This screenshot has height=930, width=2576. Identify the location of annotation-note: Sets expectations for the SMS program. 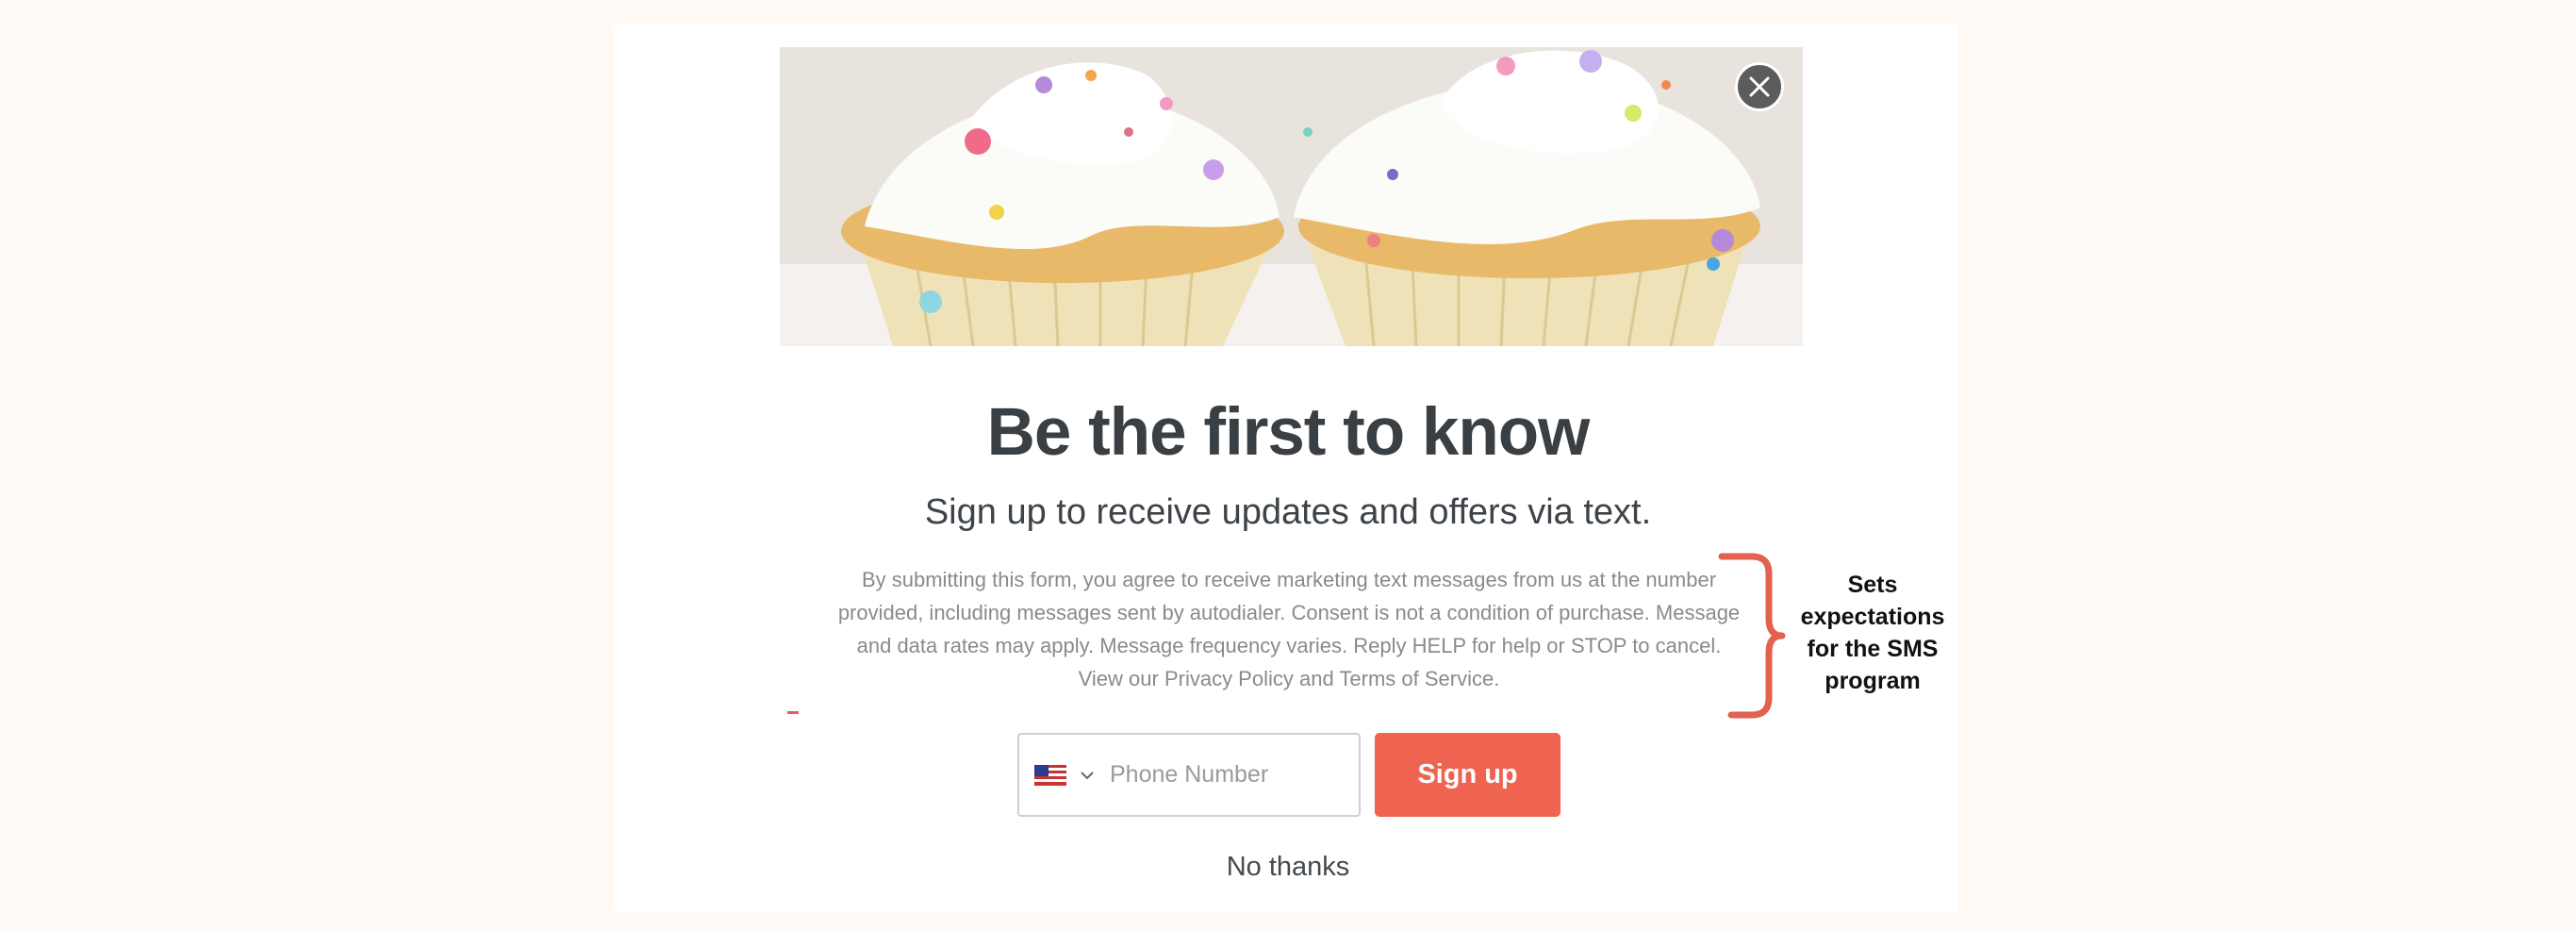
(1872, 633).